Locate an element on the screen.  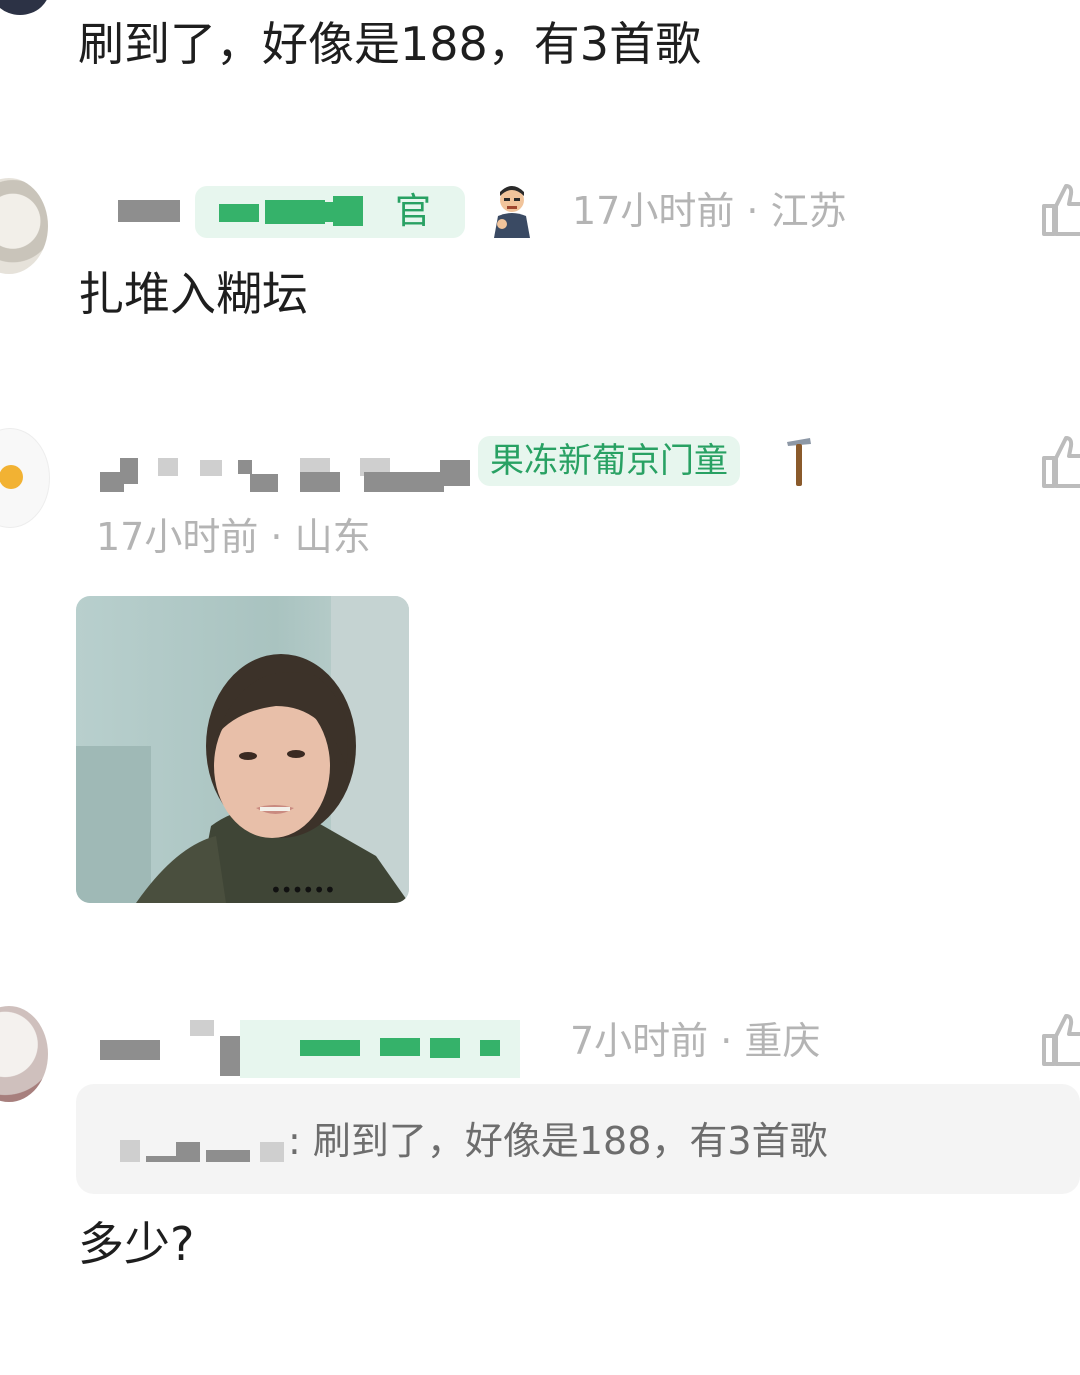
badge: 官 is located at coordinates (330, 212).